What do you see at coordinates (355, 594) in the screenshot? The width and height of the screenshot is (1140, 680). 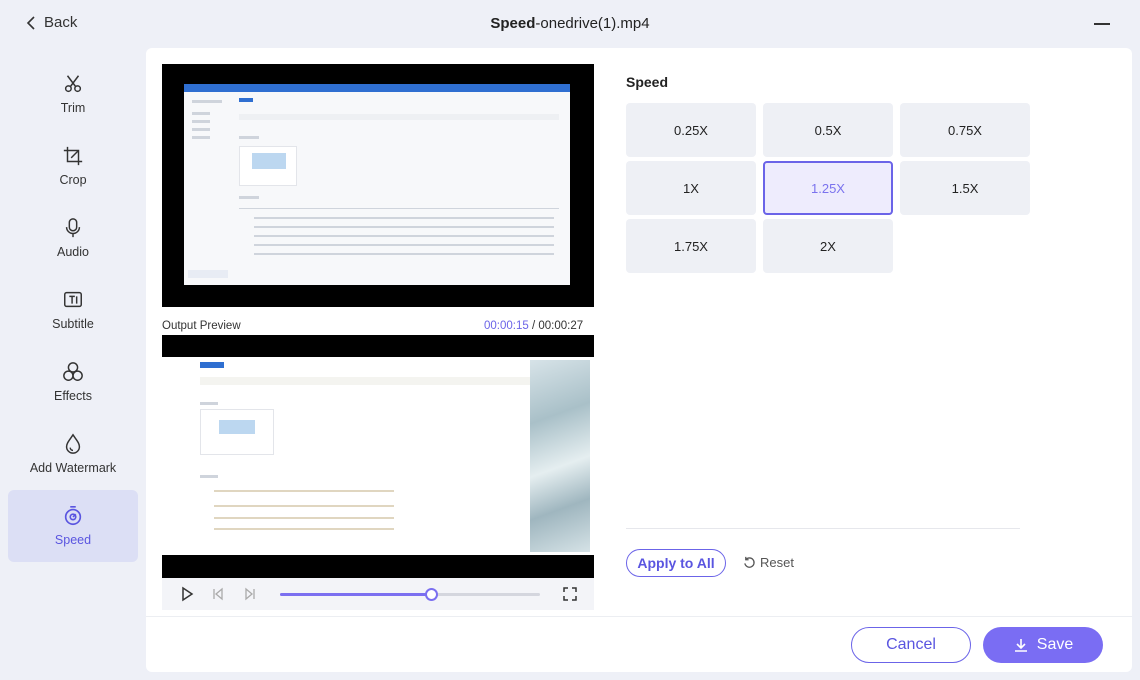 I see `progress-fill` at bounding box center [355, 594].